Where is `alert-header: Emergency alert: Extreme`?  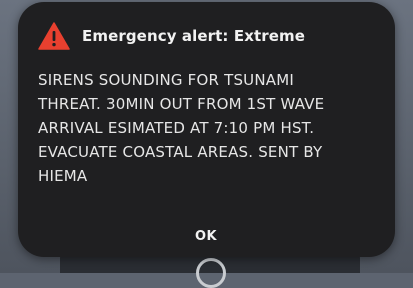 alert-header: Emergency alert: Extreme is located at coordinates (171, 36).